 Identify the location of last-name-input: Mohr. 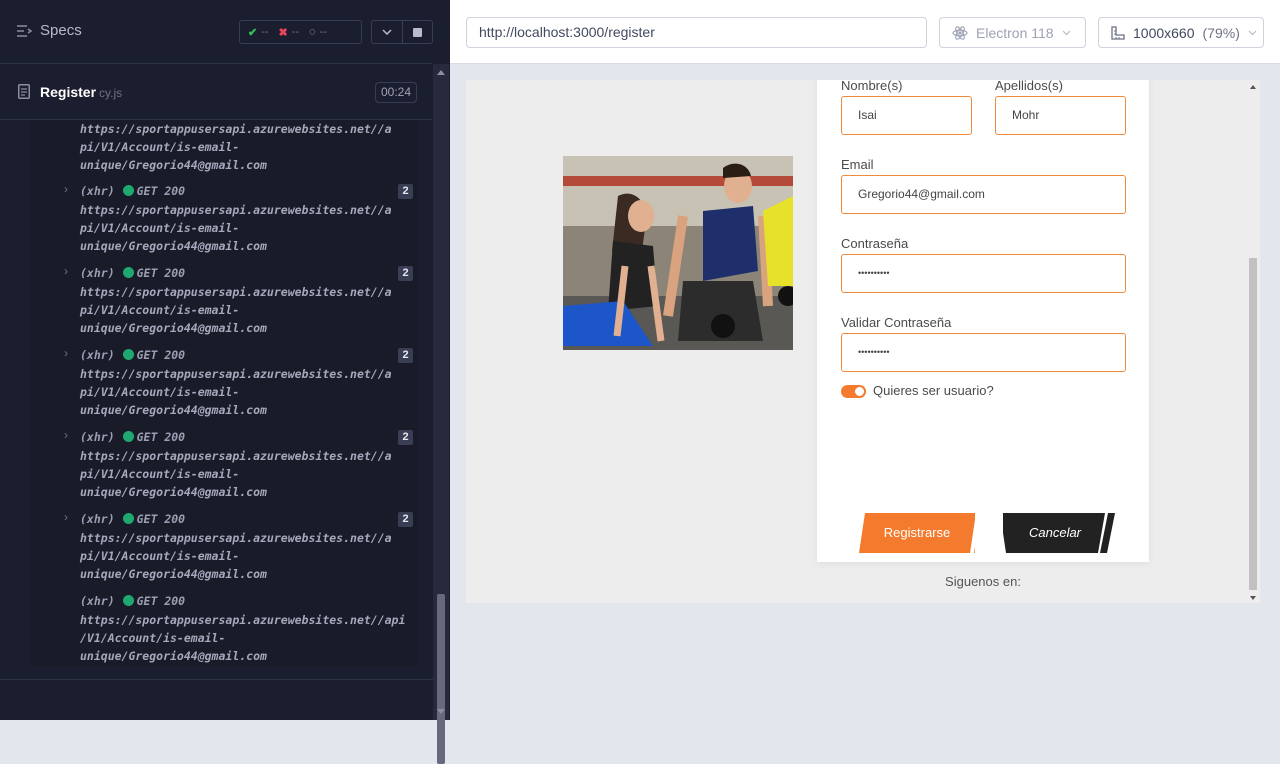
(1060, 115).